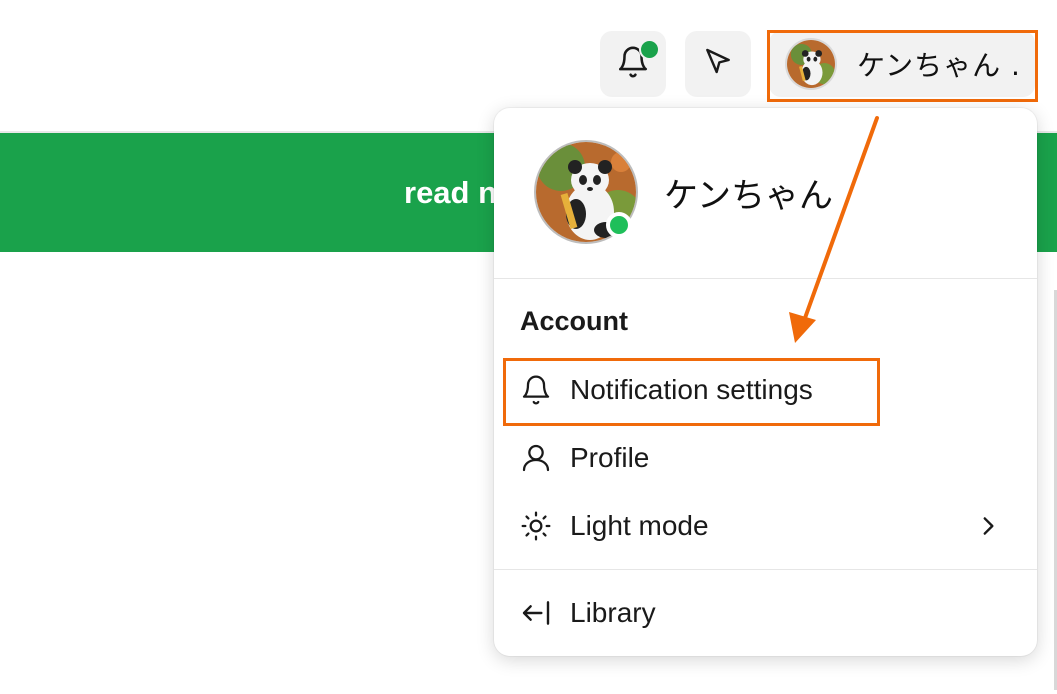 The height and width of the screenshot is (694, 1057). What do you see at coordinates (536, 613) in the screenshot?
I see `arrow-left-bar-icon` at bounding box center [536, 613].